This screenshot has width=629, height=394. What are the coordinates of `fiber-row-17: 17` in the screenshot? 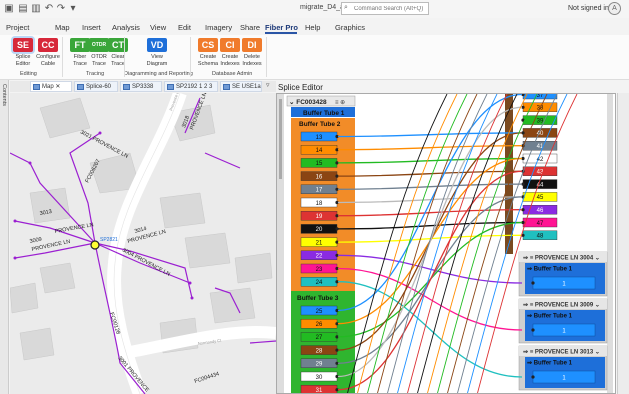 It's located at (319, 189).